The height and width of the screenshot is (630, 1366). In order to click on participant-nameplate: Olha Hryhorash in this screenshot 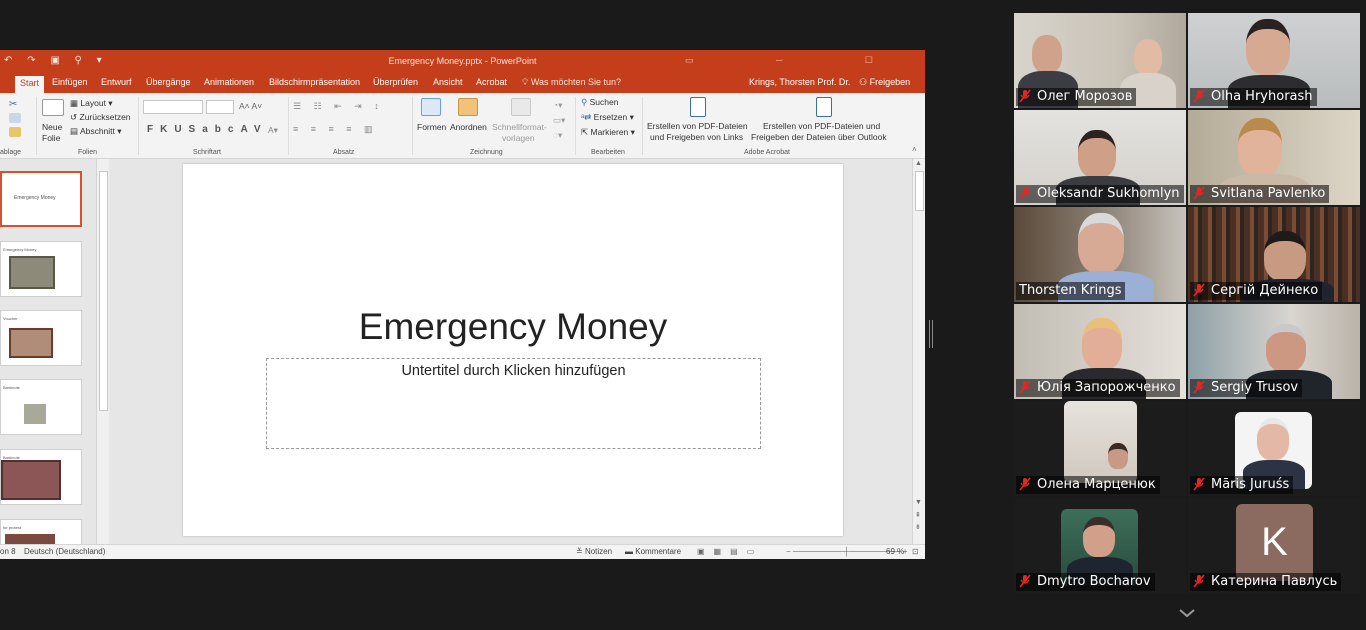, I will do `click(1253, 97)`.